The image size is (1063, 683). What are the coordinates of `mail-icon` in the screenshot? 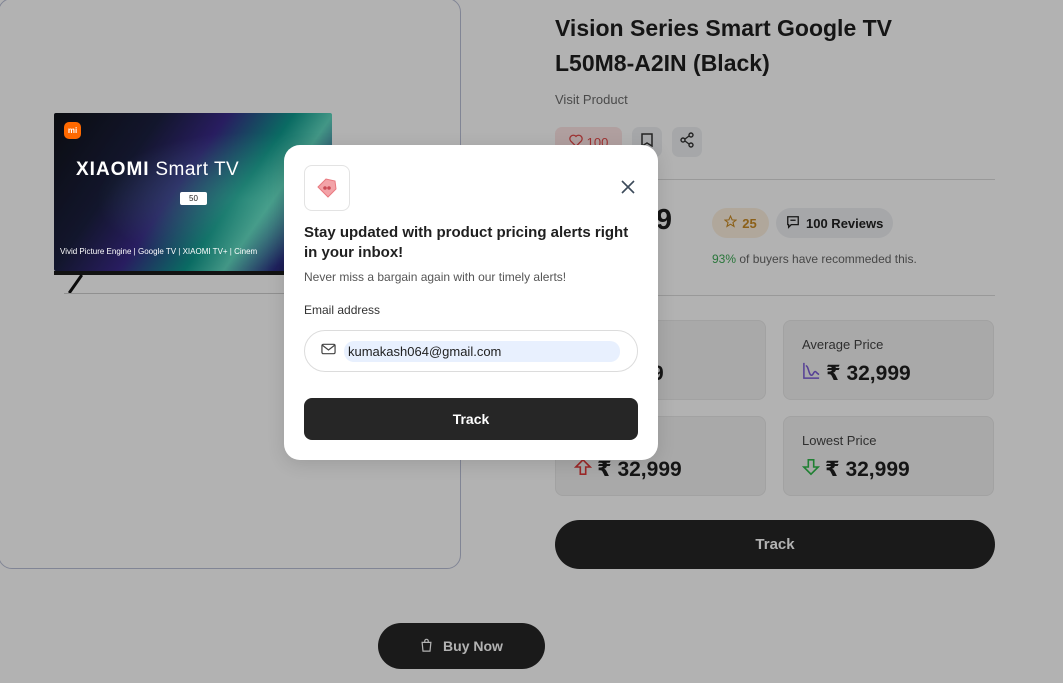 It's located at (328, 351).